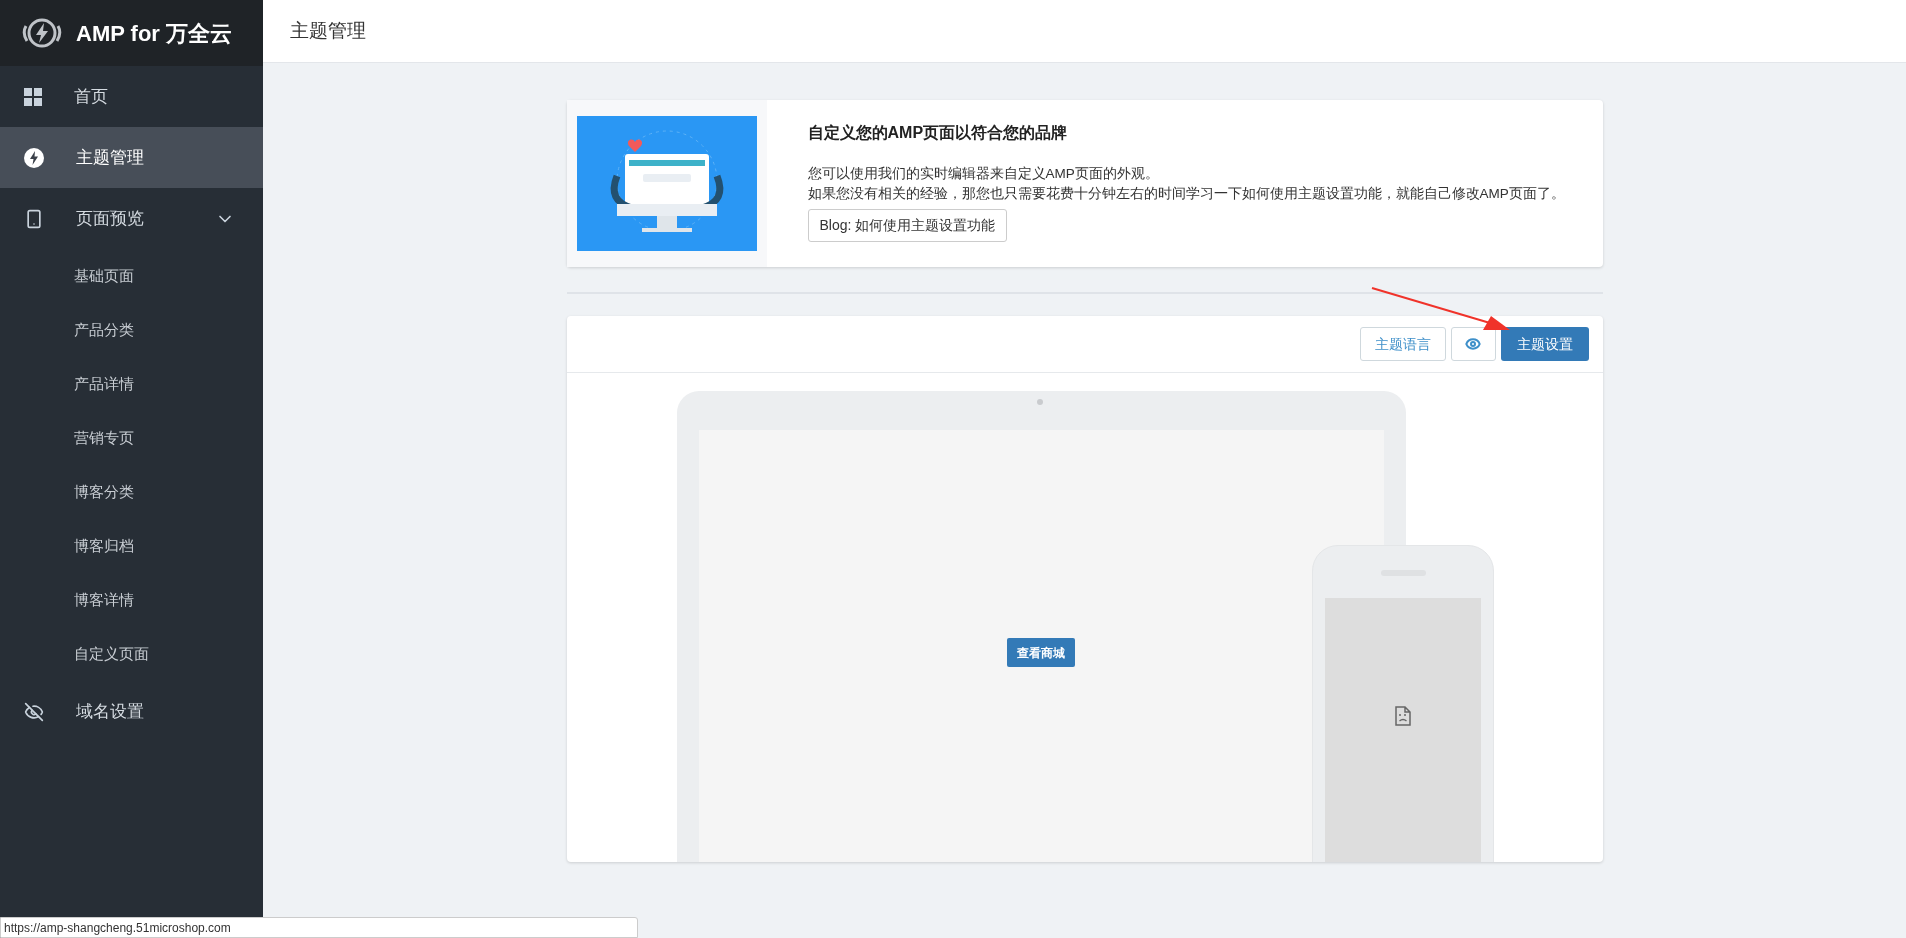  Describe the element at coordinates (117, 928) in the screenshot. I see `status-url: https://amp-shangcheng.51microshop.com` at that location.